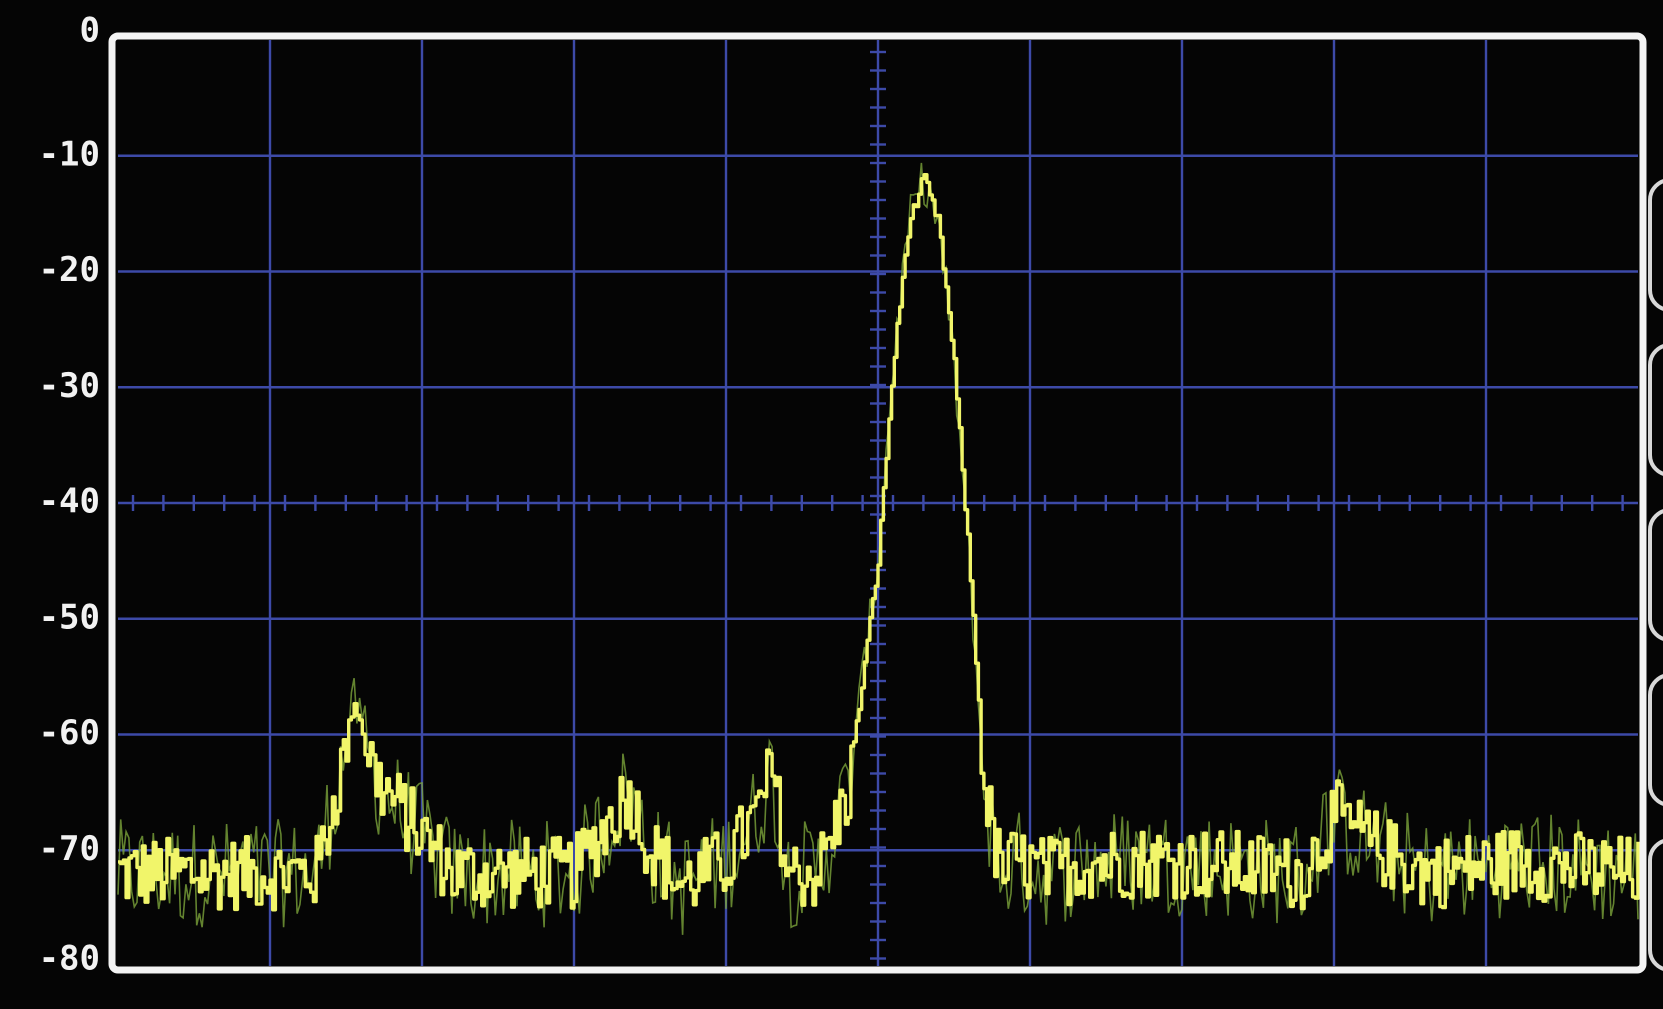 The height and width of the screenshot is (1009, 1663). I want to click on y-tick-label: -80, so click(69, 959).